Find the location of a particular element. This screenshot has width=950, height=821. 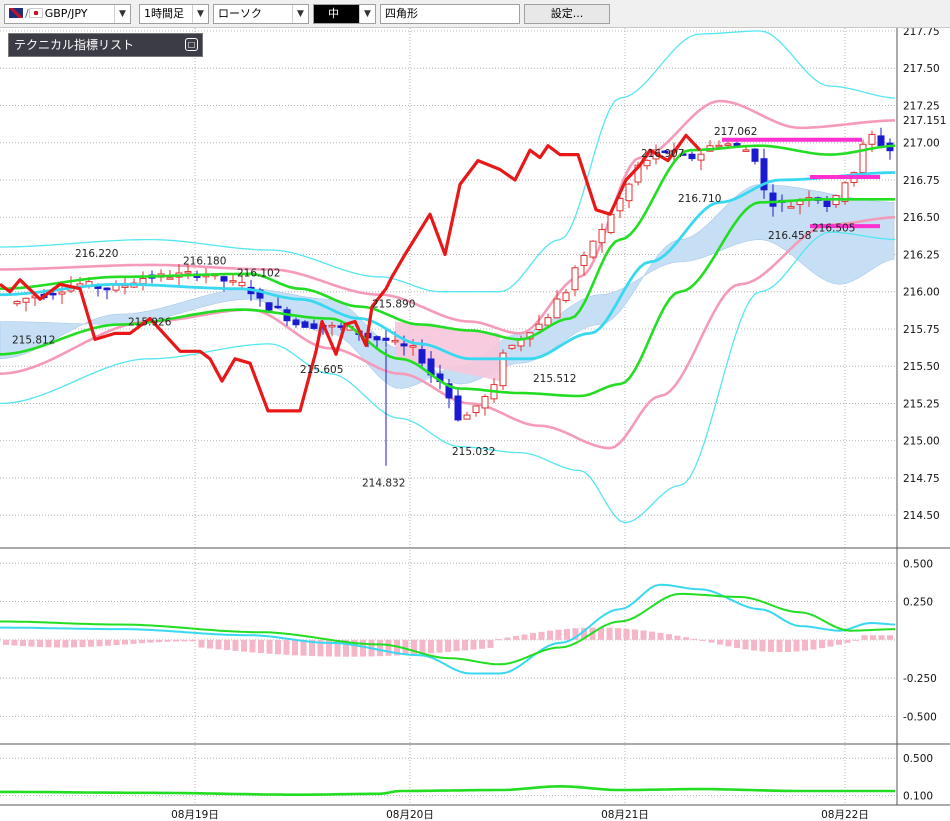

price-axis-label: 217.75 is located at coordinates (921, 33).